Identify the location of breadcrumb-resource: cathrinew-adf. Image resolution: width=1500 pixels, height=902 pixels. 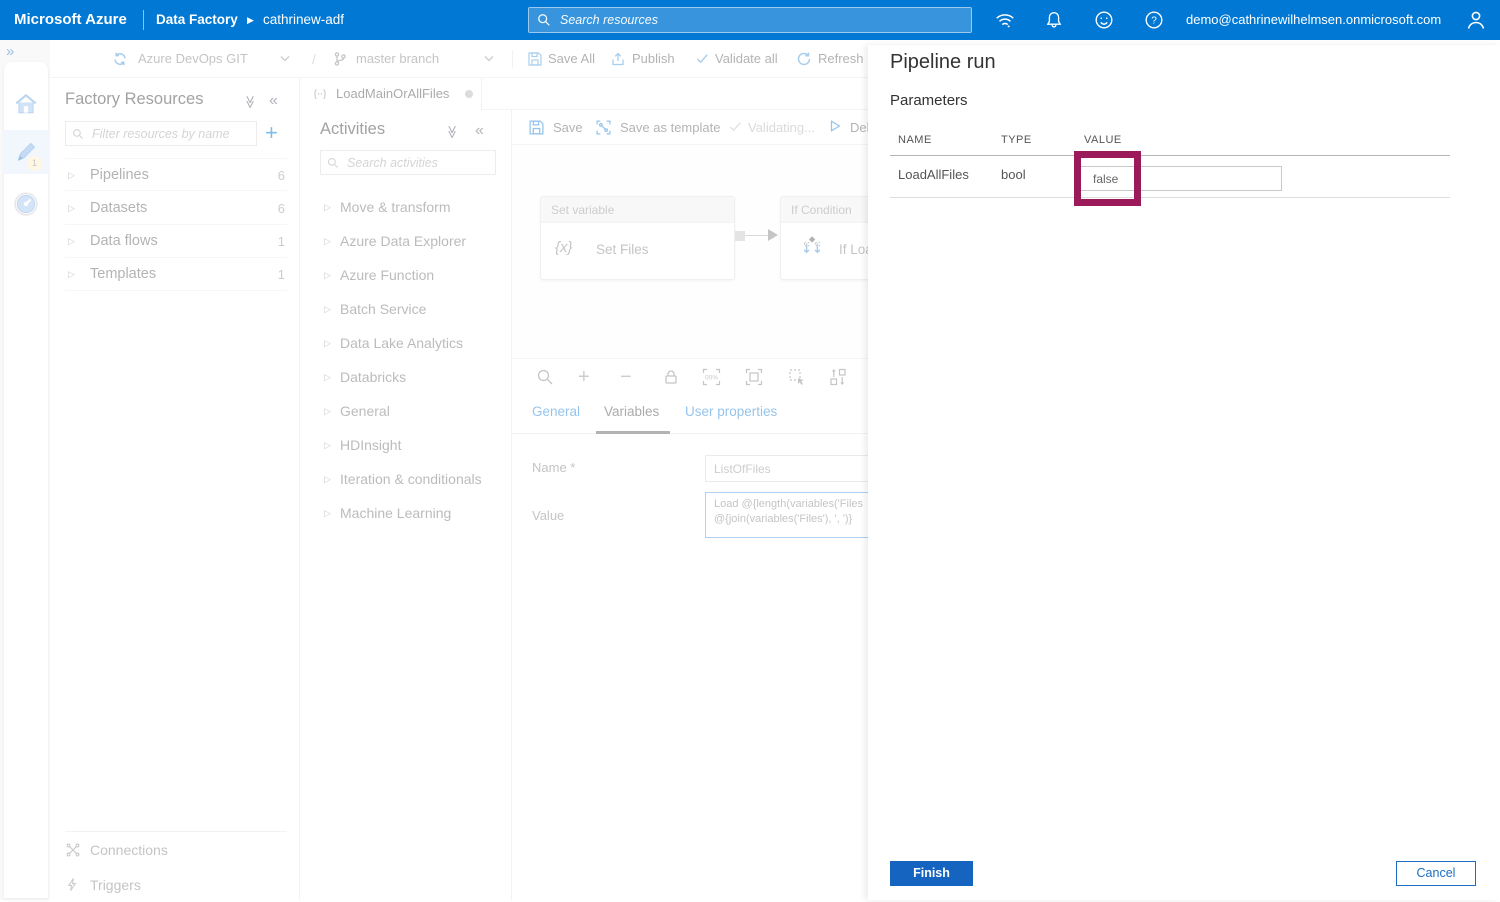
(303, 20).